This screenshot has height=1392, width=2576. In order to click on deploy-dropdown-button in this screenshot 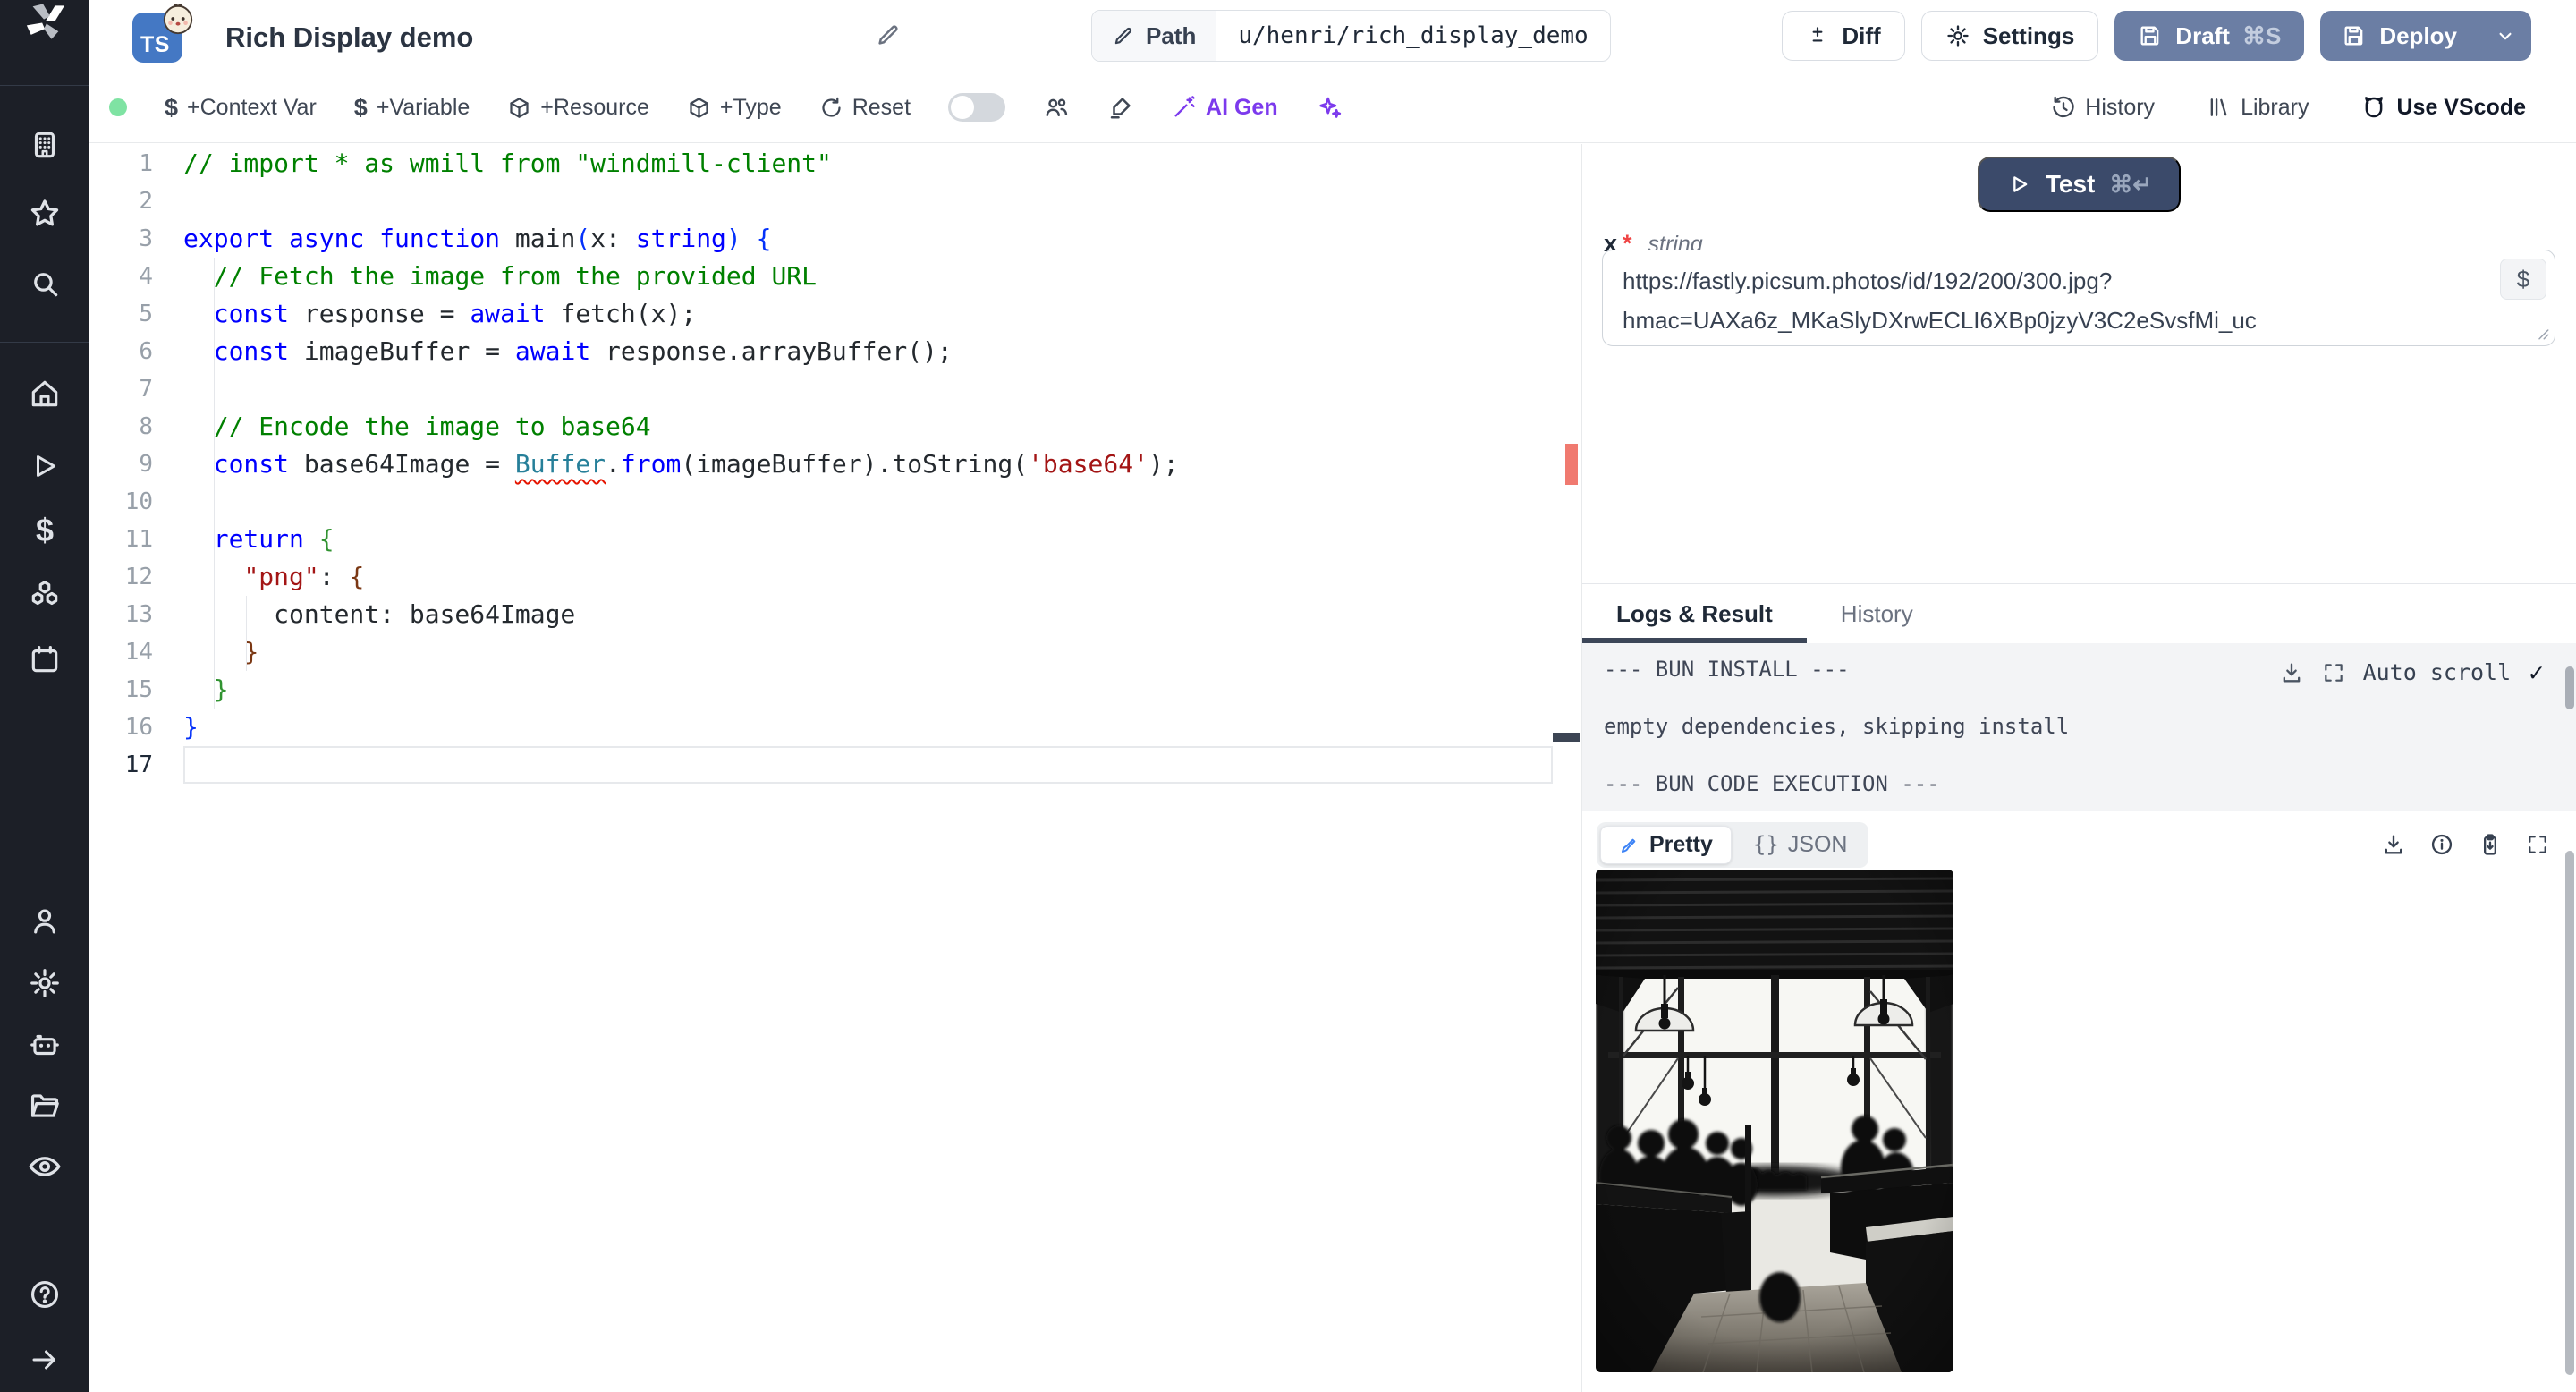, I will do `click(2505, 36)`.